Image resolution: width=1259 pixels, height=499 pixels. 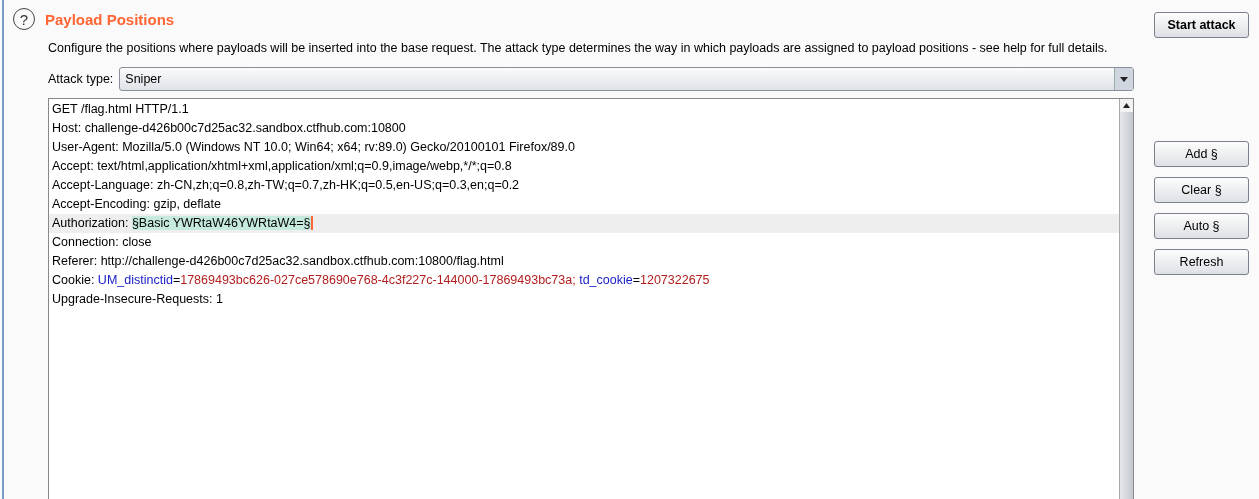 What do you see at coordinates (626, 79) in the screenshot?
I see `attack-type-dropdown: Sniper` at bounding box center [626, 79].